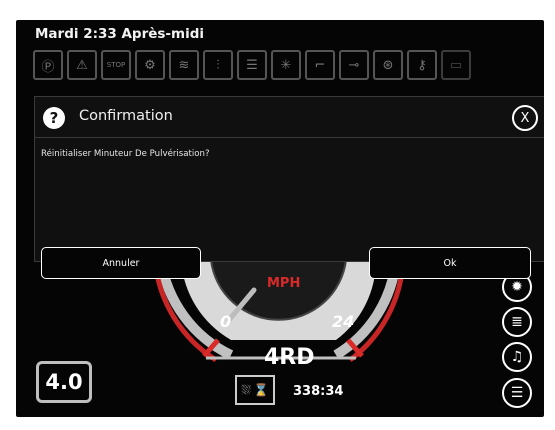 This screenshot has height=430, width=555. I want to click on hourglass-icon: ⌛, so click(261, 390).